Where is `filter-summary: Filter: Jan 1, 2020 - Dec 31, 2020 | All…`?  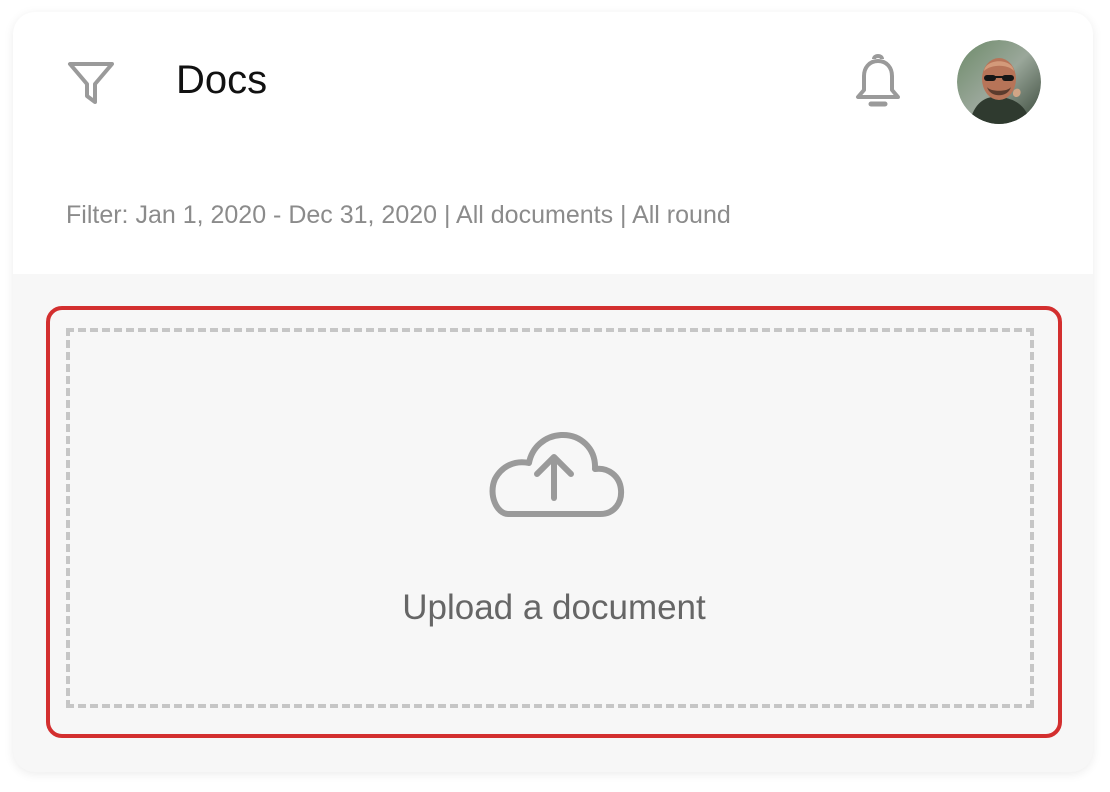
filter-summary: Filter: Jan 1, 2020 - Dec 31, 2020 | All… is located at coordinates (398, 215).